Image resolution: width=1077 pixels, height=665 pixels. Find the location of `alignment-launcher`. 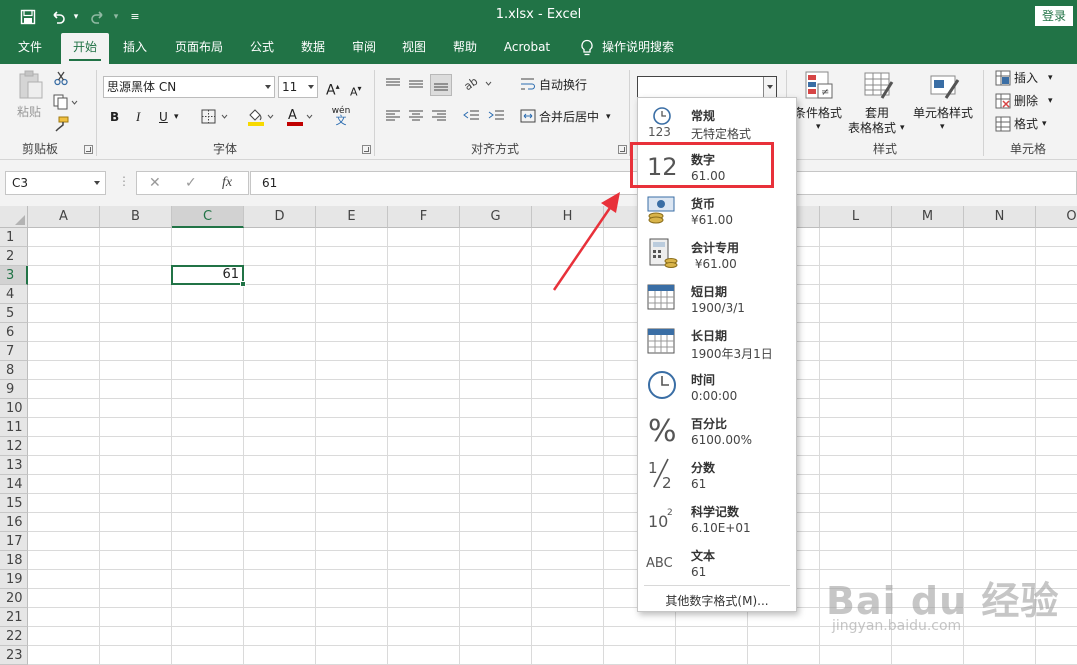

alignment-launcher is located at coordinates (622, 149).